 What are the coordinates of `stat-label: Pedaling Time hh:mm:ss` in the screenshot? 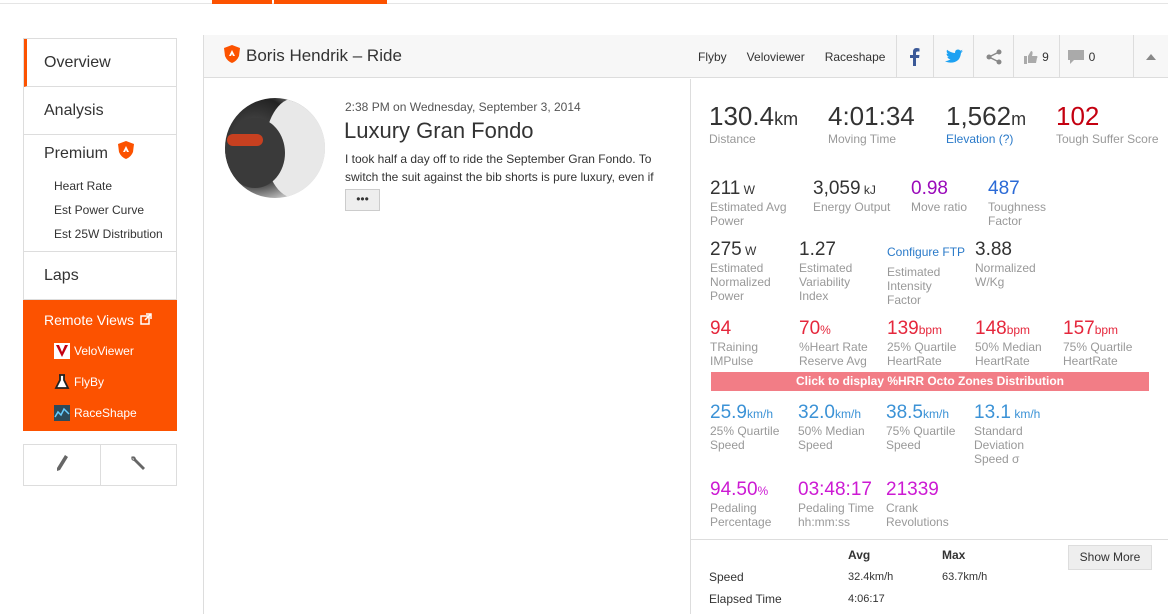 It's located at (836, 515).